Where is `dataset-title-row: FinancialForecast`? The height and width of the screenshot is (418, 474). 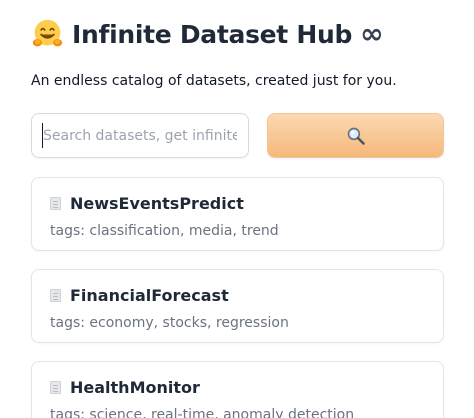
dataset-title-row: FinancialForecast is located at coordinates (139, 295).